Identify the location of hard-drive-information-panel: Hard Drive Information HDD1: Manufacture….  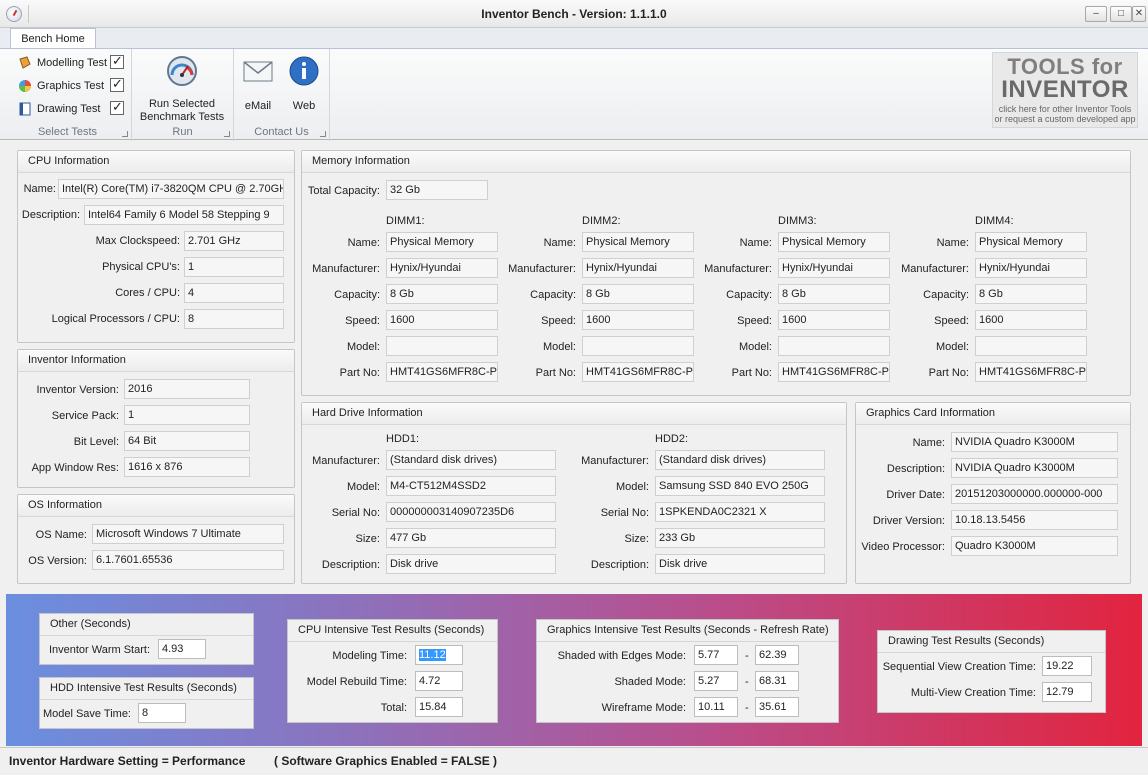
(574, 493).